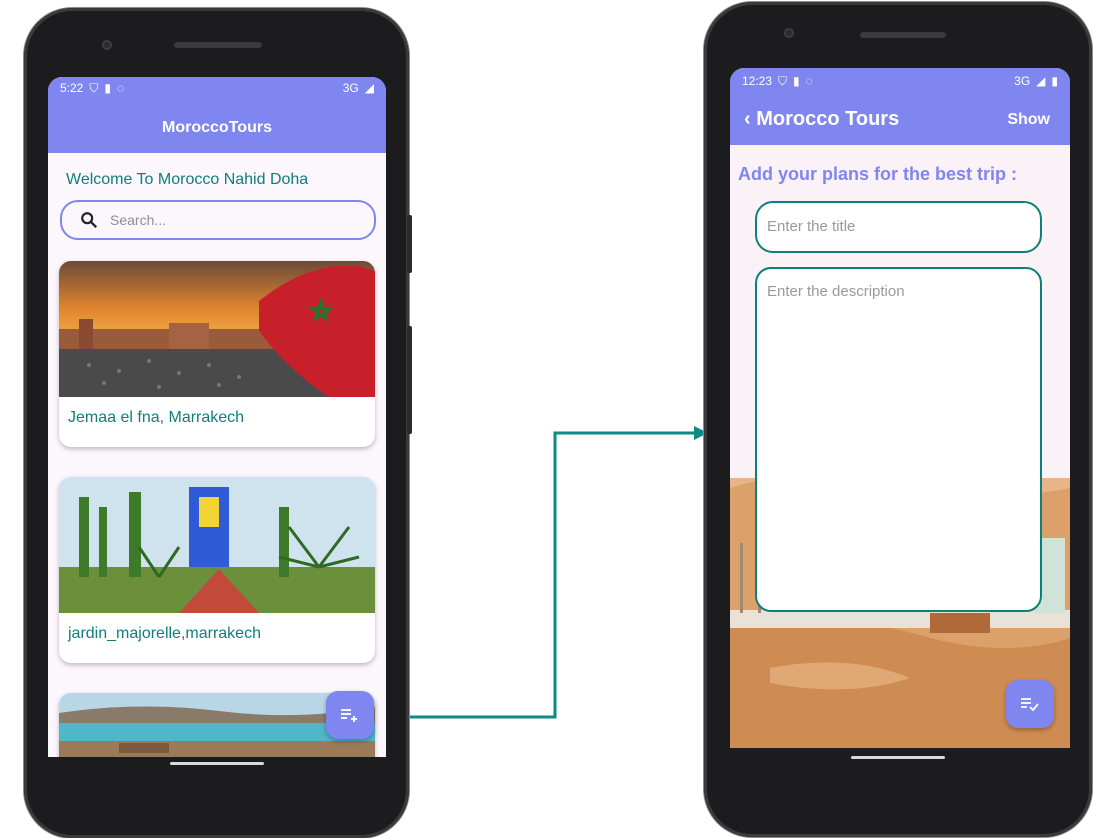 This screenshot has height=838, width=1093. I want to click on status-bar: 5:22 ⛉ ▮ ◌ 3G ◢, so click(217, 88).